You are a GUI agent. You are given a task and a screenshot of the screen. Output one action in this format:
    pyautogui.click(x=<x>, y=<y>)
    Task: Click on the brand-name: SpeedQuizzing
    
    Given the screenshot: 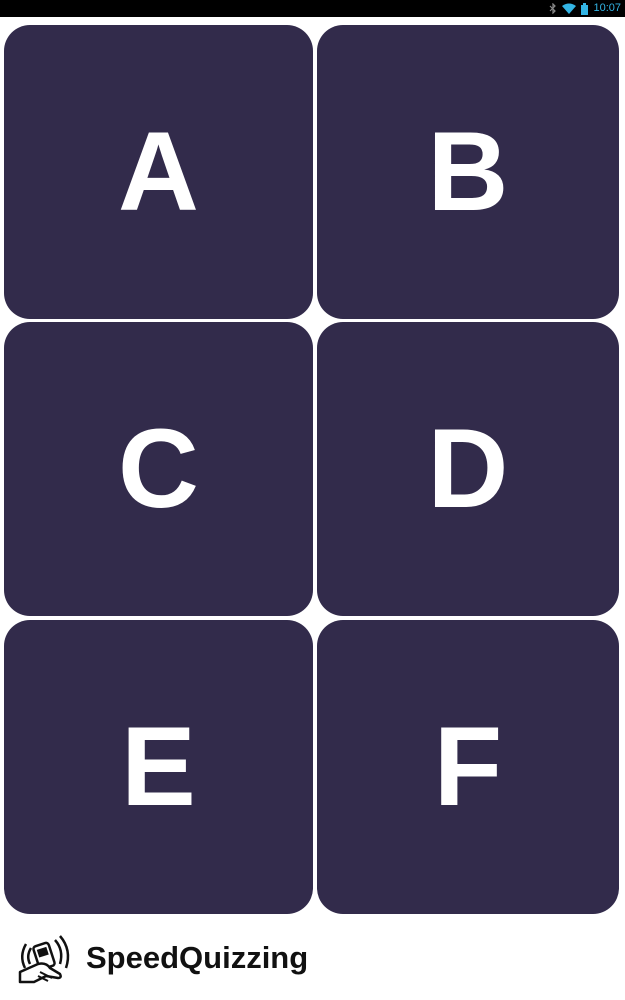 What is the action you would take?
    pyautogui.click(x=197, y=957)
    